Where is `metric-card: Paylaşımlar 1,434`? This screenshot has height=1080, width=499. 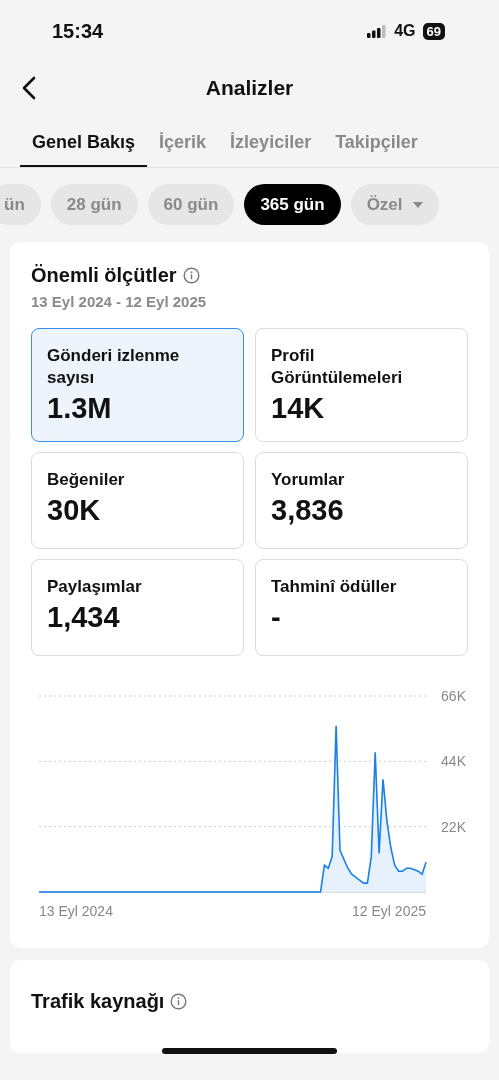 metric-card: Paylaşımlar 1,434 is located at coordinates (137, 607).